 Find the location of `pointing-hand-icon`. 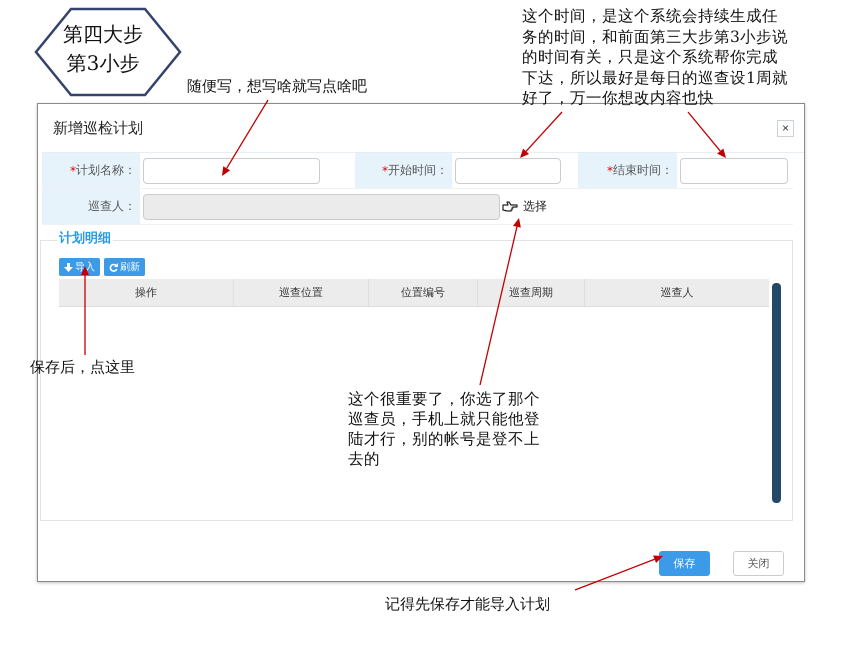

pointing-hand-icon is located at coordinates (510, 206).